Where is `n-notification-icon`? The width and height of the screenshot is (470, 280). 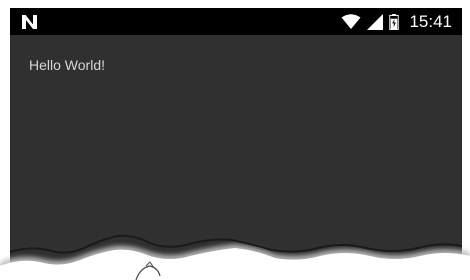 n-notification-icon is located at coordinates (29, 21).